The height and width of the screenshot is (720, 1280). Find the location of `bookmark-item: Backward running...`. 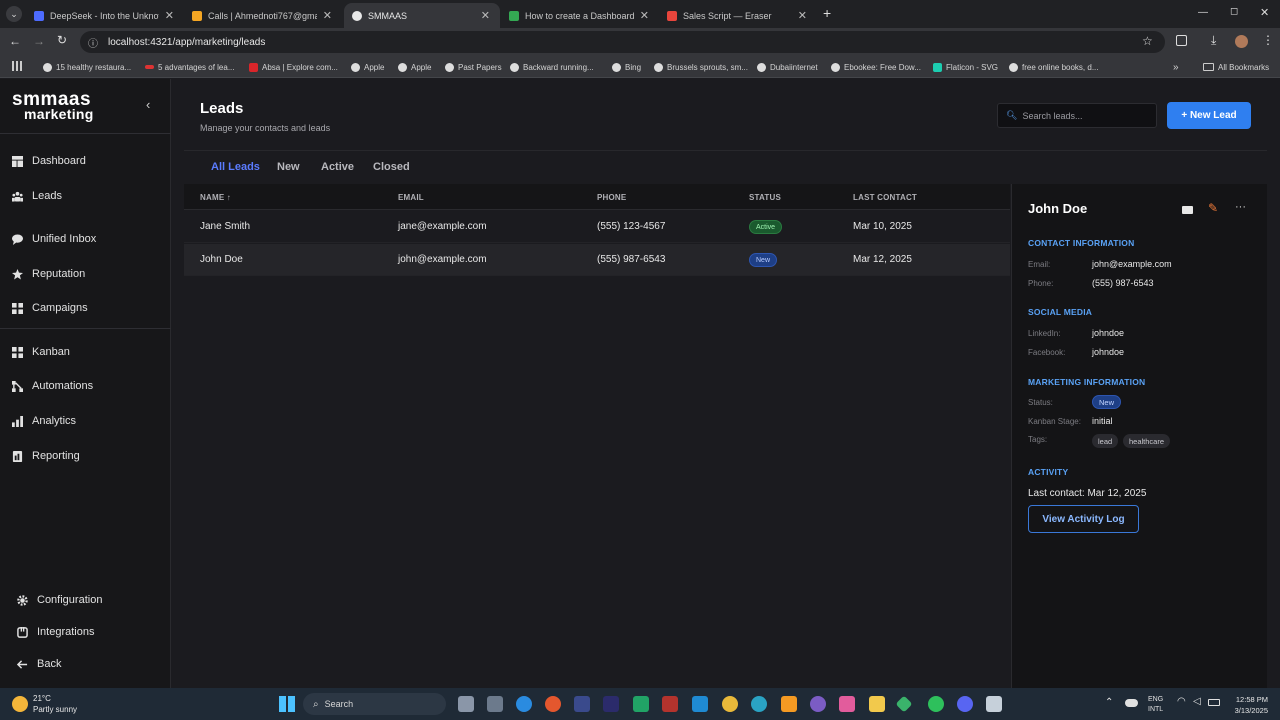

bookmark-item: Backward running... is located at coordinates (552, 67).